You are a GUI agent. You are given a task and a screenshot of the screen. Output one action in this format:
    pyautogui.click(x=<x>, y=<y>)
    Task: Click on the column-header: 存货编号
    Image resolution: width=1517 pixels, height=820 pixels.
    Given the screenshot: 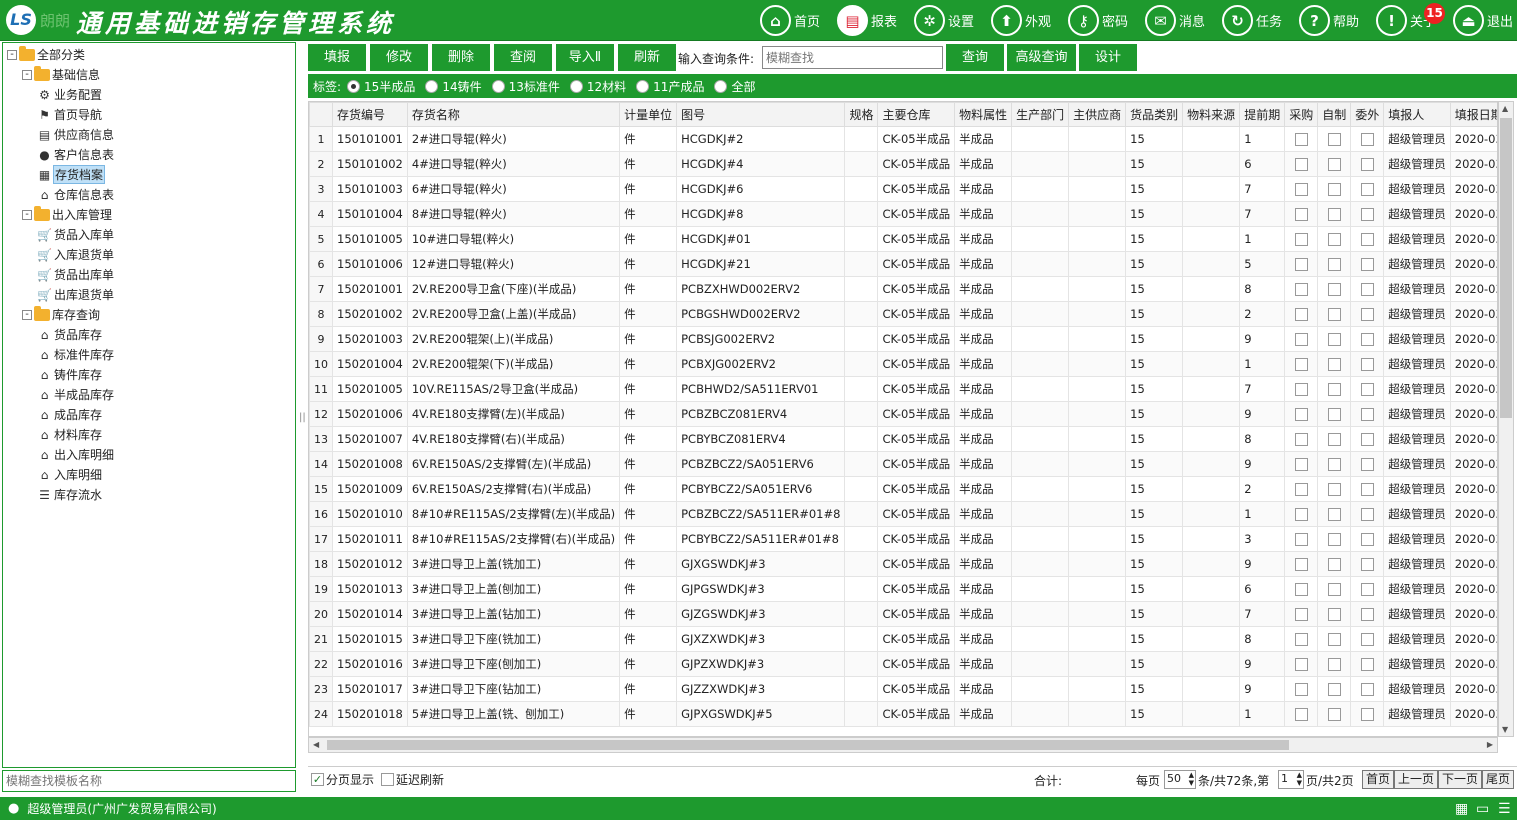 What is the action you would take?
    pyautogui.click(x=370, y=114)
    